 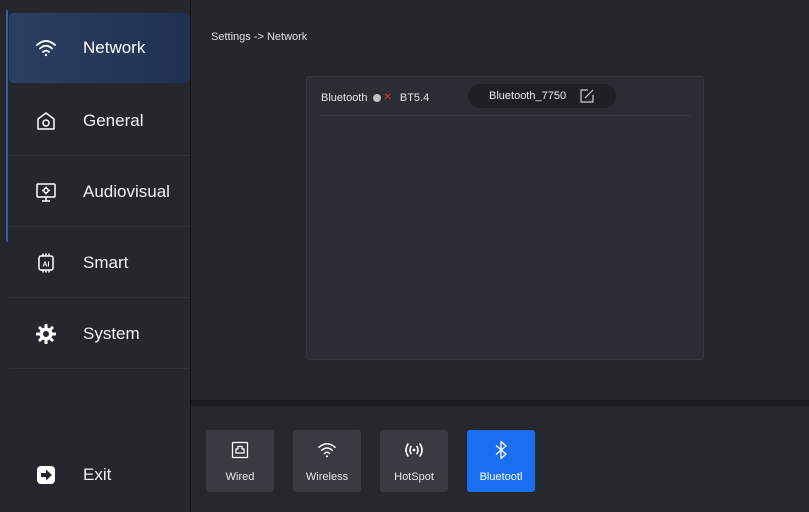 I want to click on divider, so click(x=506, y=115).